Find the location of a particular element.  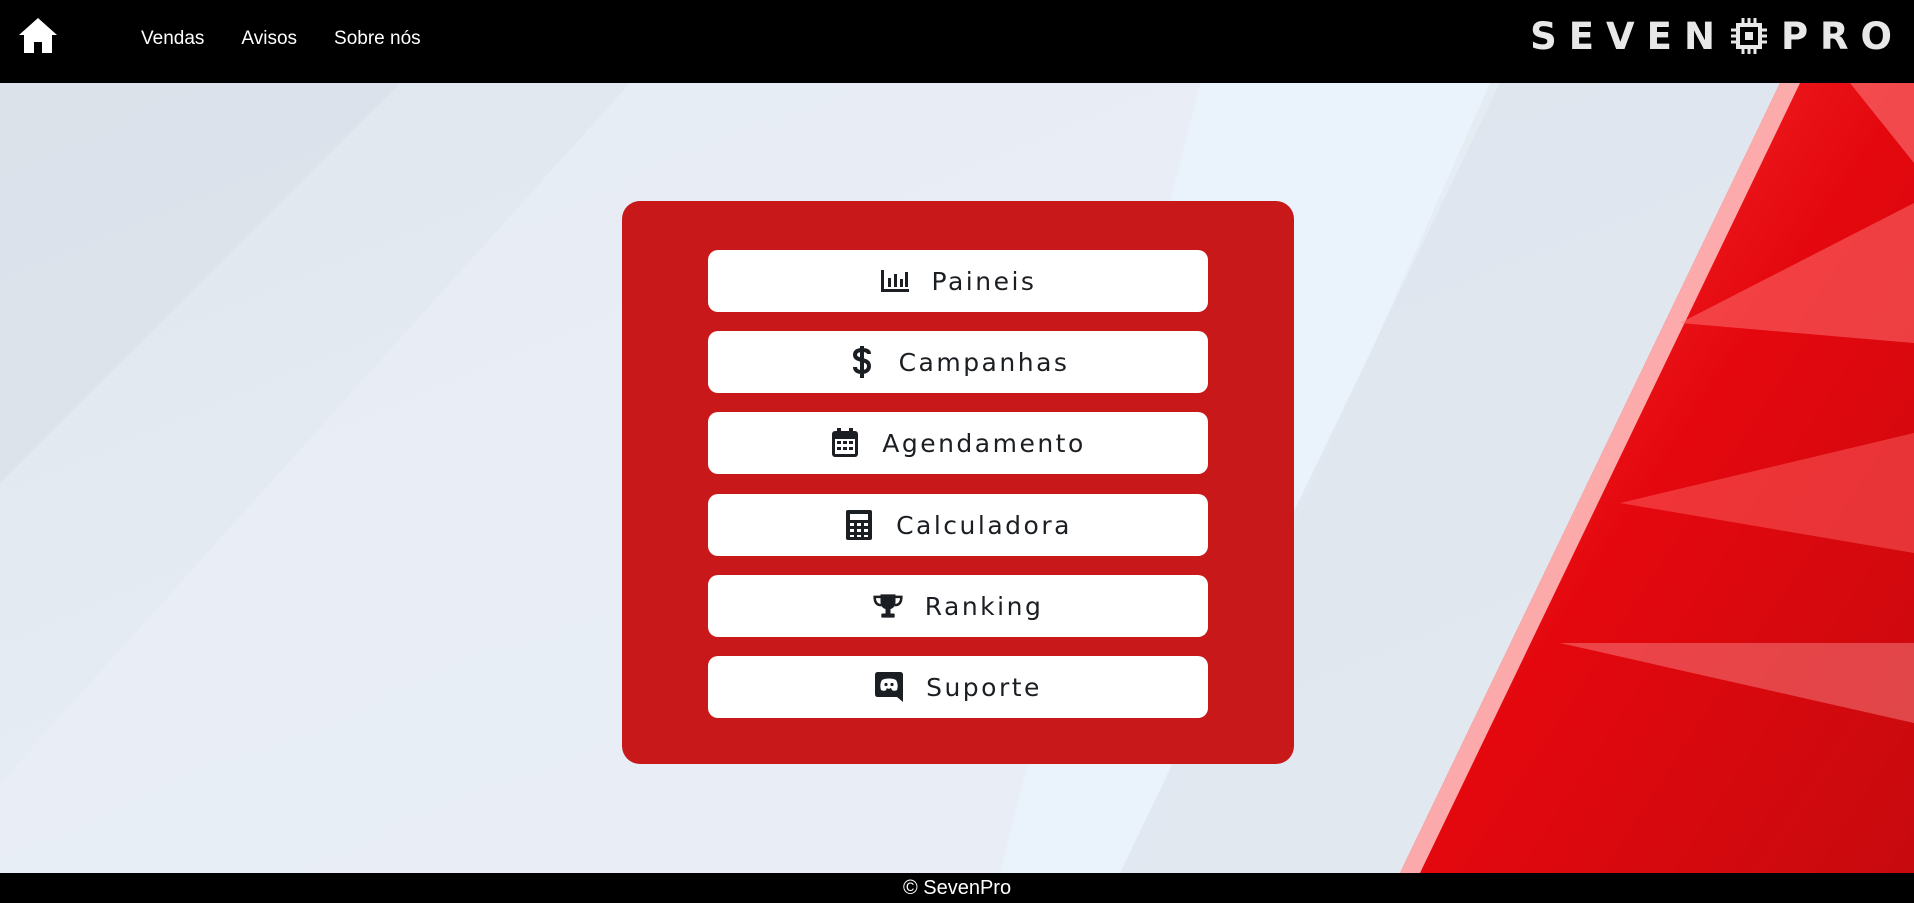

chip-icon is located at coordinates (1749, 36).